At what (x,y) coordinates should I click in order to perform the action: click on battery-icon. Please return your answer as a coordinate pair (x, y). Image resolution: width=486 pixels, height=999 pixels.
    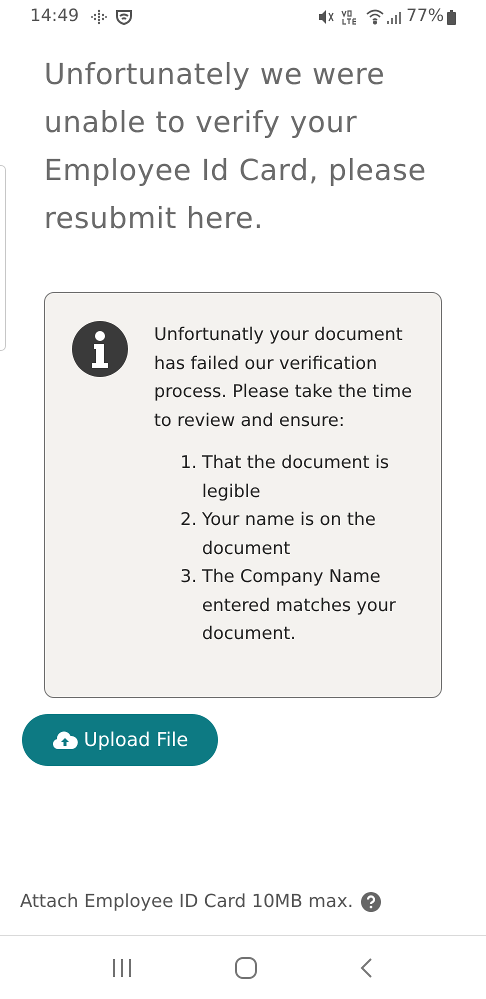
    Looking at the image, I should click on (451, 17).